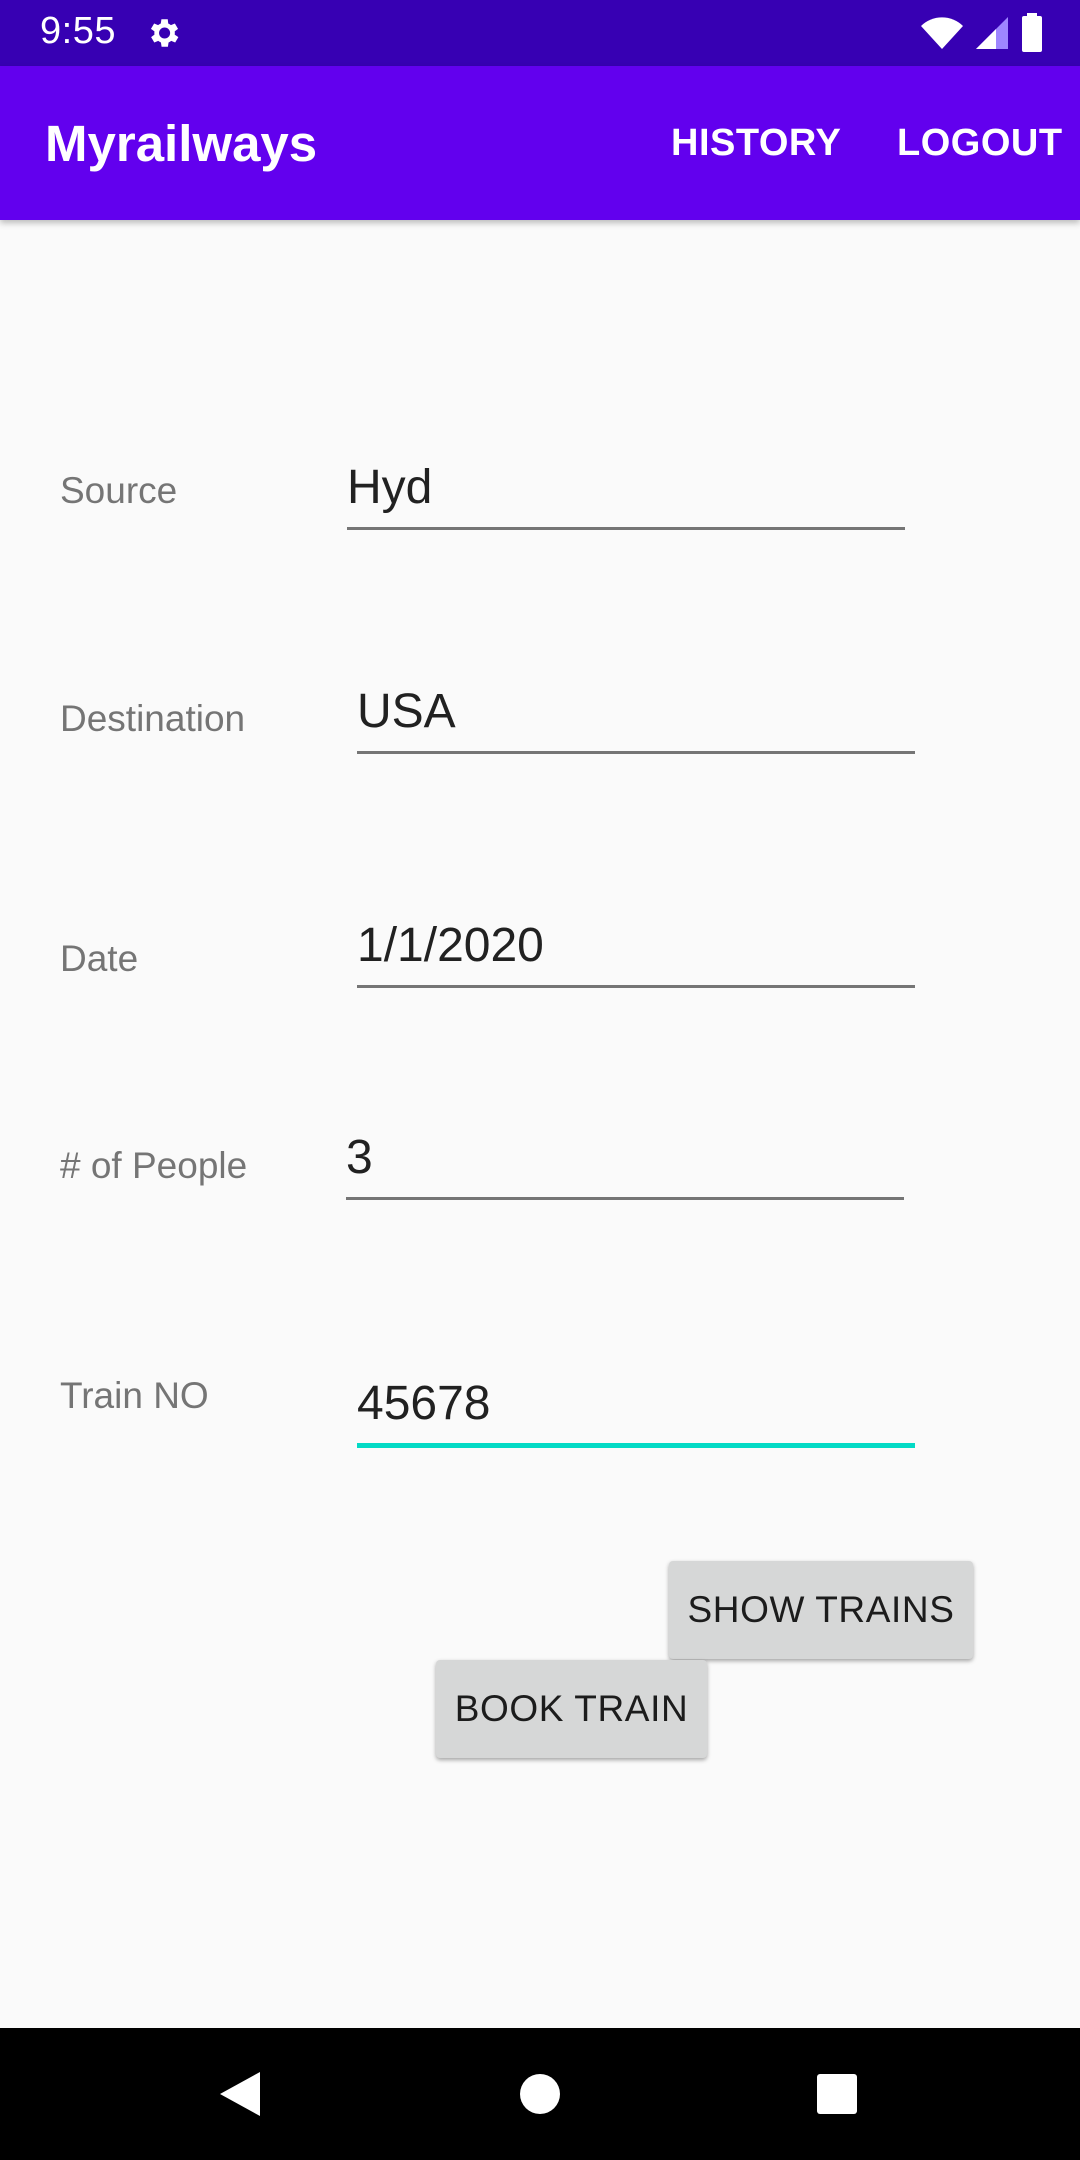  I want to click on signal-icon, so click(992, 33).